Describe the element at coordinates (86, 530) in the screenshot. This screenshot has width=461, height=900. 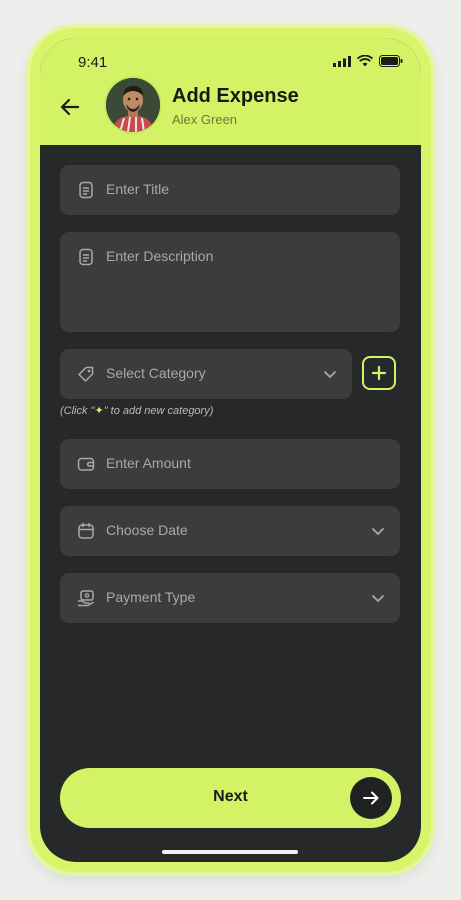
I see `calendar-icon` at that location.